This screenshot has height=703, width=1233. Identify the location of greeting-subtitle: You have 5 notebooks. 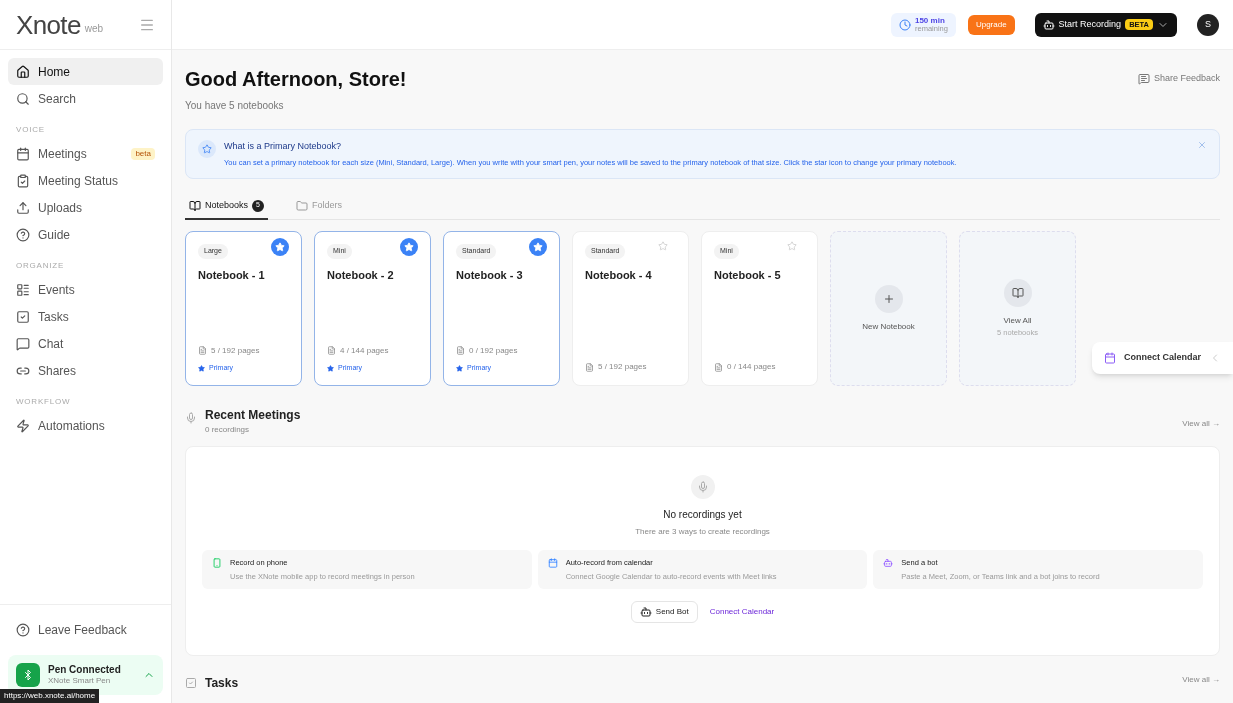
(235, 106).